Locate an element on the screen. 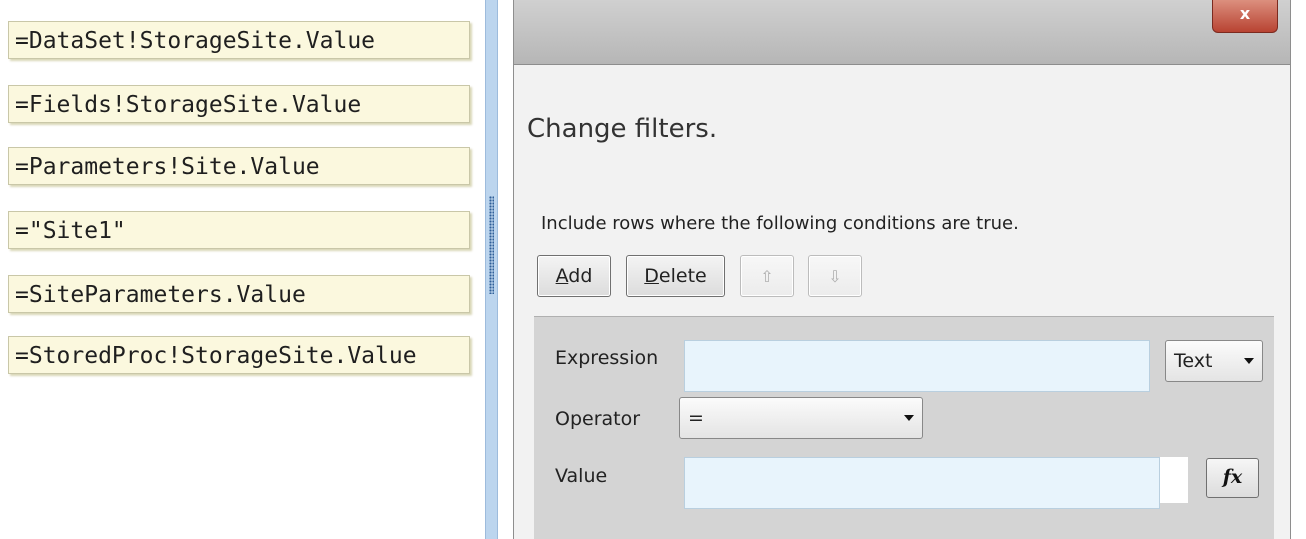 The width and height of the screenshot is (1306, 539). value-input is located at coordinates (922, 483).